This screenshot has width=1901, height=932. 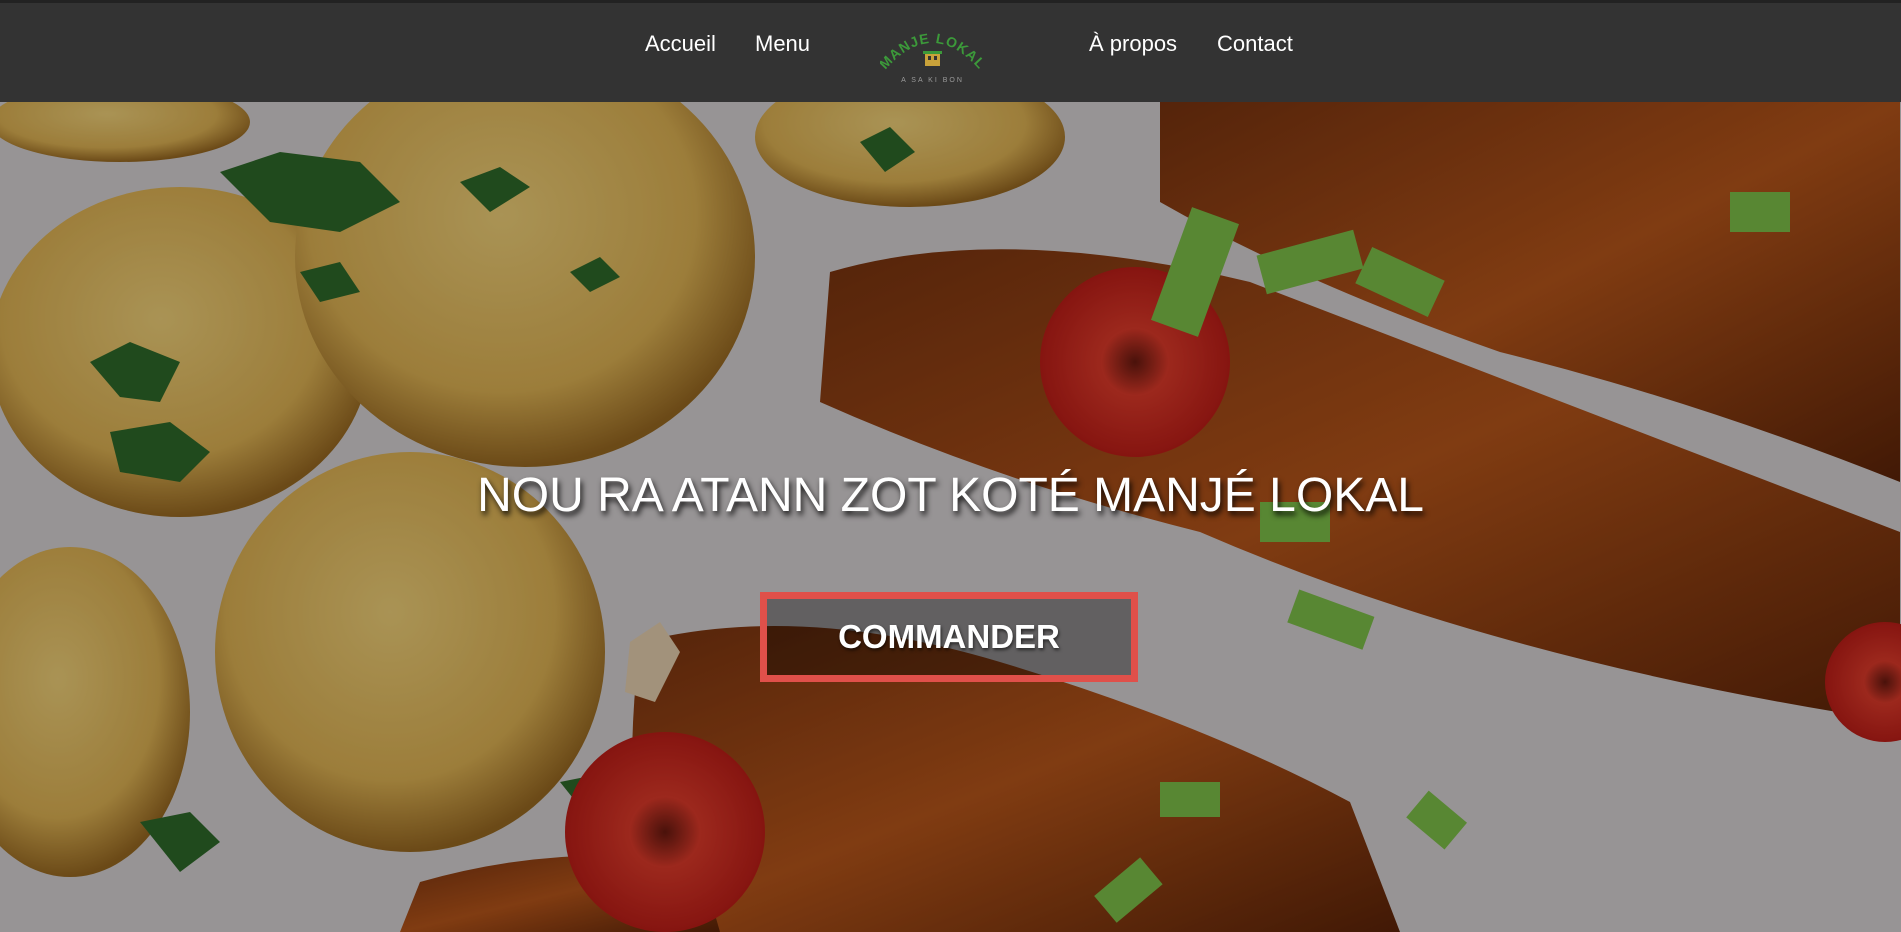 I want to click on hero-title: NOU RA ATANN ZOT KOTÉ MANJÉ LOKAL, so click(x=950, y=495).